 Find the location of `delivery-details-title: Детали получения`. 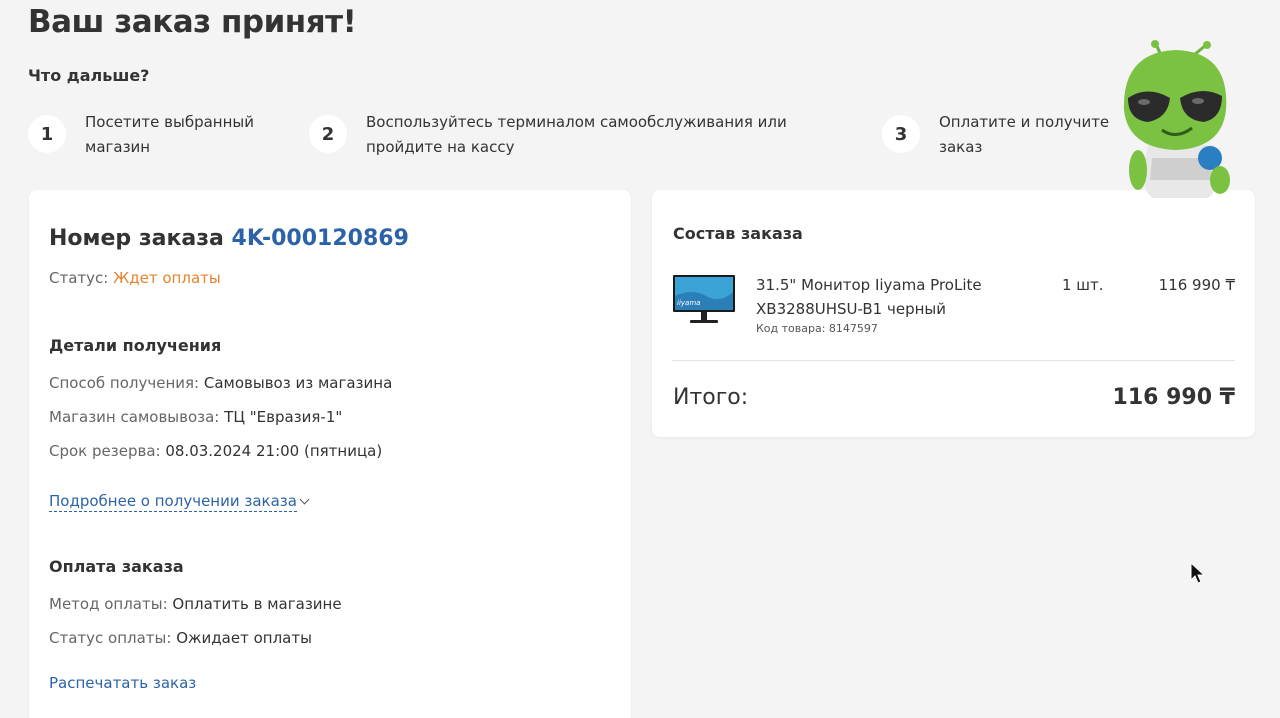

delivery-details-title: Детали получения is located at coordinates (135, 345).